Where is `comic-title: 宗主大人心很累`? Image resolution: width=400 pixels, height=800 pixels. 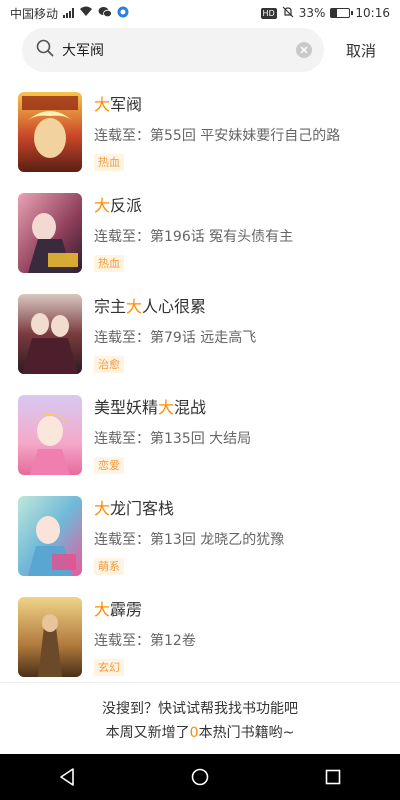 comic-title: 宗主大人心很累 is located at coordinates (243, 307).